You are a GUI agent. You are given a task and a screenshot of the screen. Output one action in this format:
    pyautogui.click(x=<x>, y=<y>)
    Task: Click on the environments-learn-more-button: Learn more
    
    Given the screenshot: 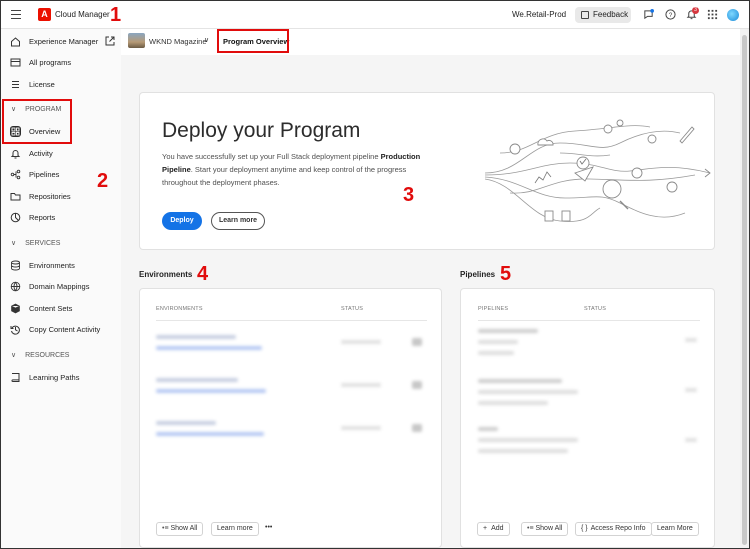 What is the action you would take?
    pyautogui.click(x=235, y=529)
    